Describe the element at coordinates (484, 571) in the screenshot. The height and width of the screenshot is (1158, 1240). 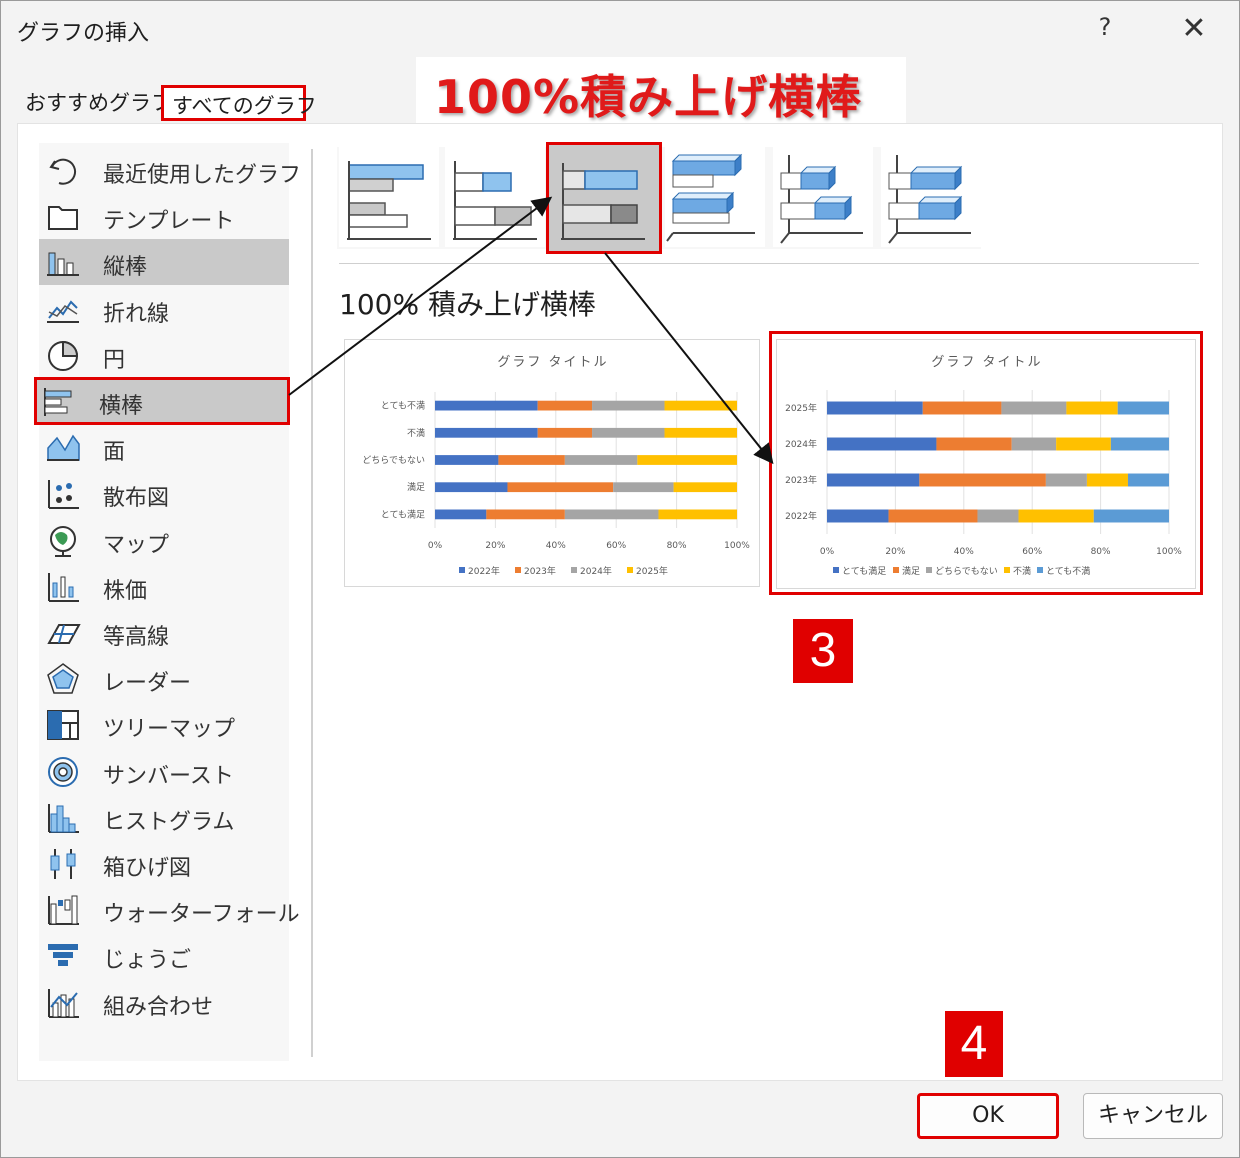
I see `legend-label: 2022年` at that location.